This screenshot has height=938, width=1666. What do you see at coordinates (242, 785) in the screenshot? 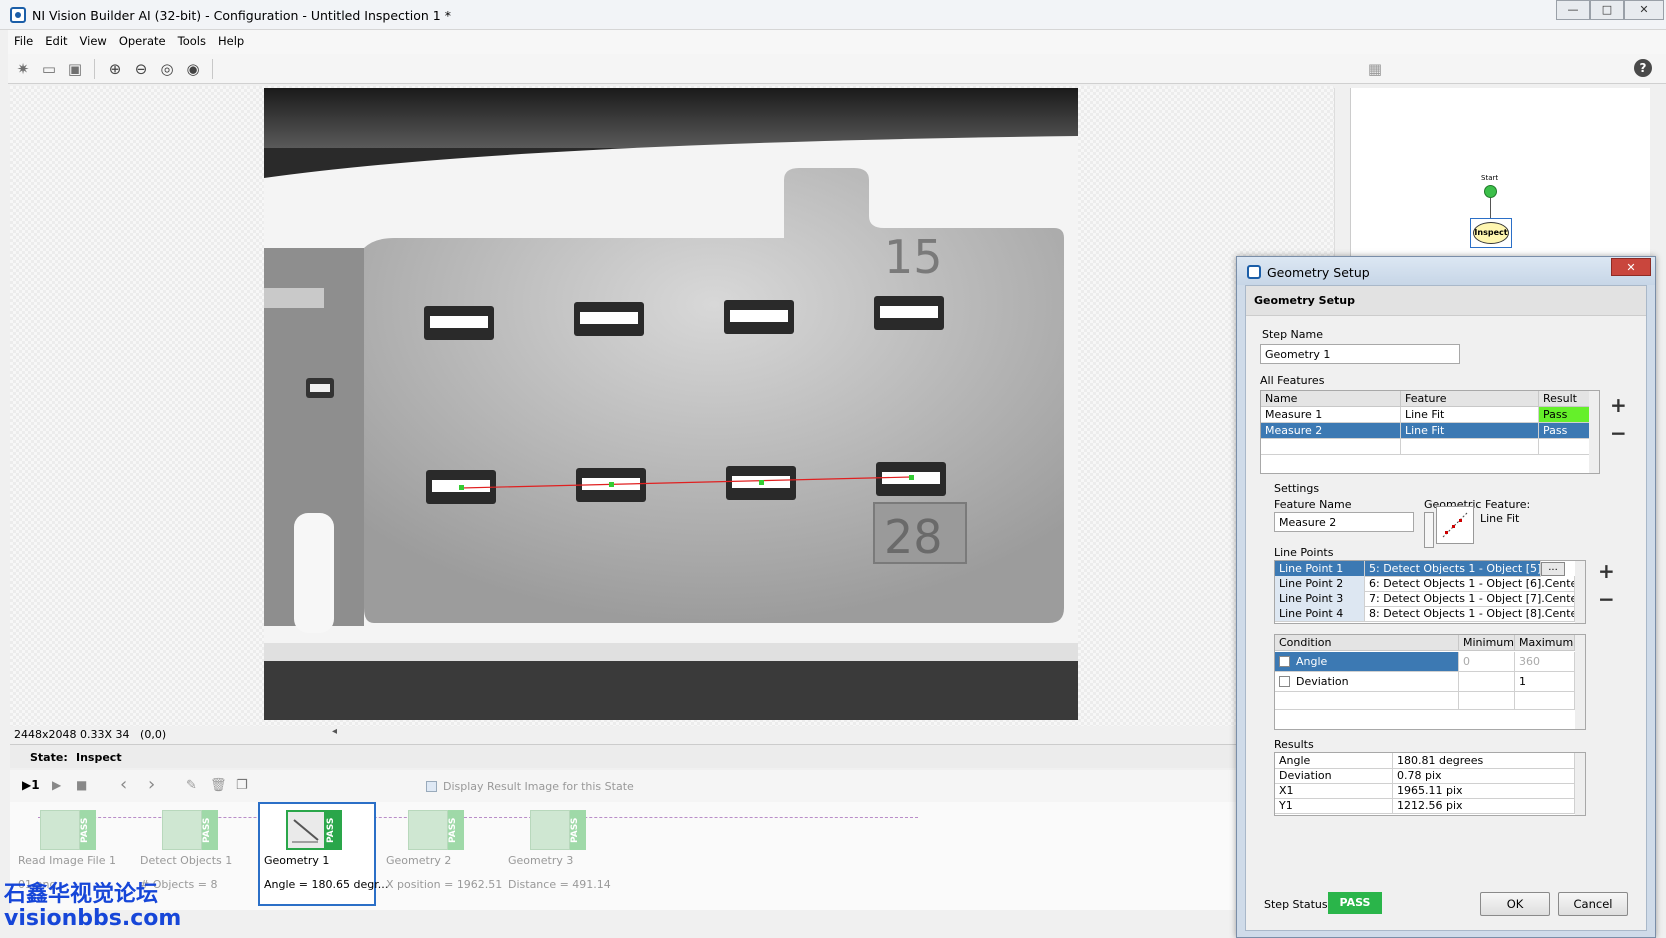
I see `copy-icon: ❐` at bounding box center [242, 785].